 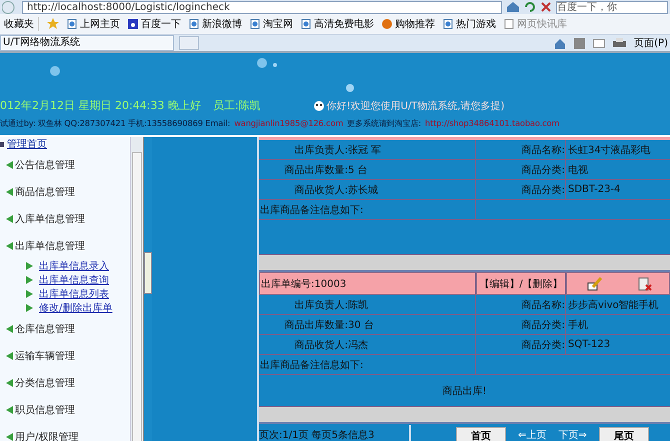 What do you see at coordinates (358, 345) in the screenshot?
I see `field-value: 冯杰` at bounding box center [358, 345].